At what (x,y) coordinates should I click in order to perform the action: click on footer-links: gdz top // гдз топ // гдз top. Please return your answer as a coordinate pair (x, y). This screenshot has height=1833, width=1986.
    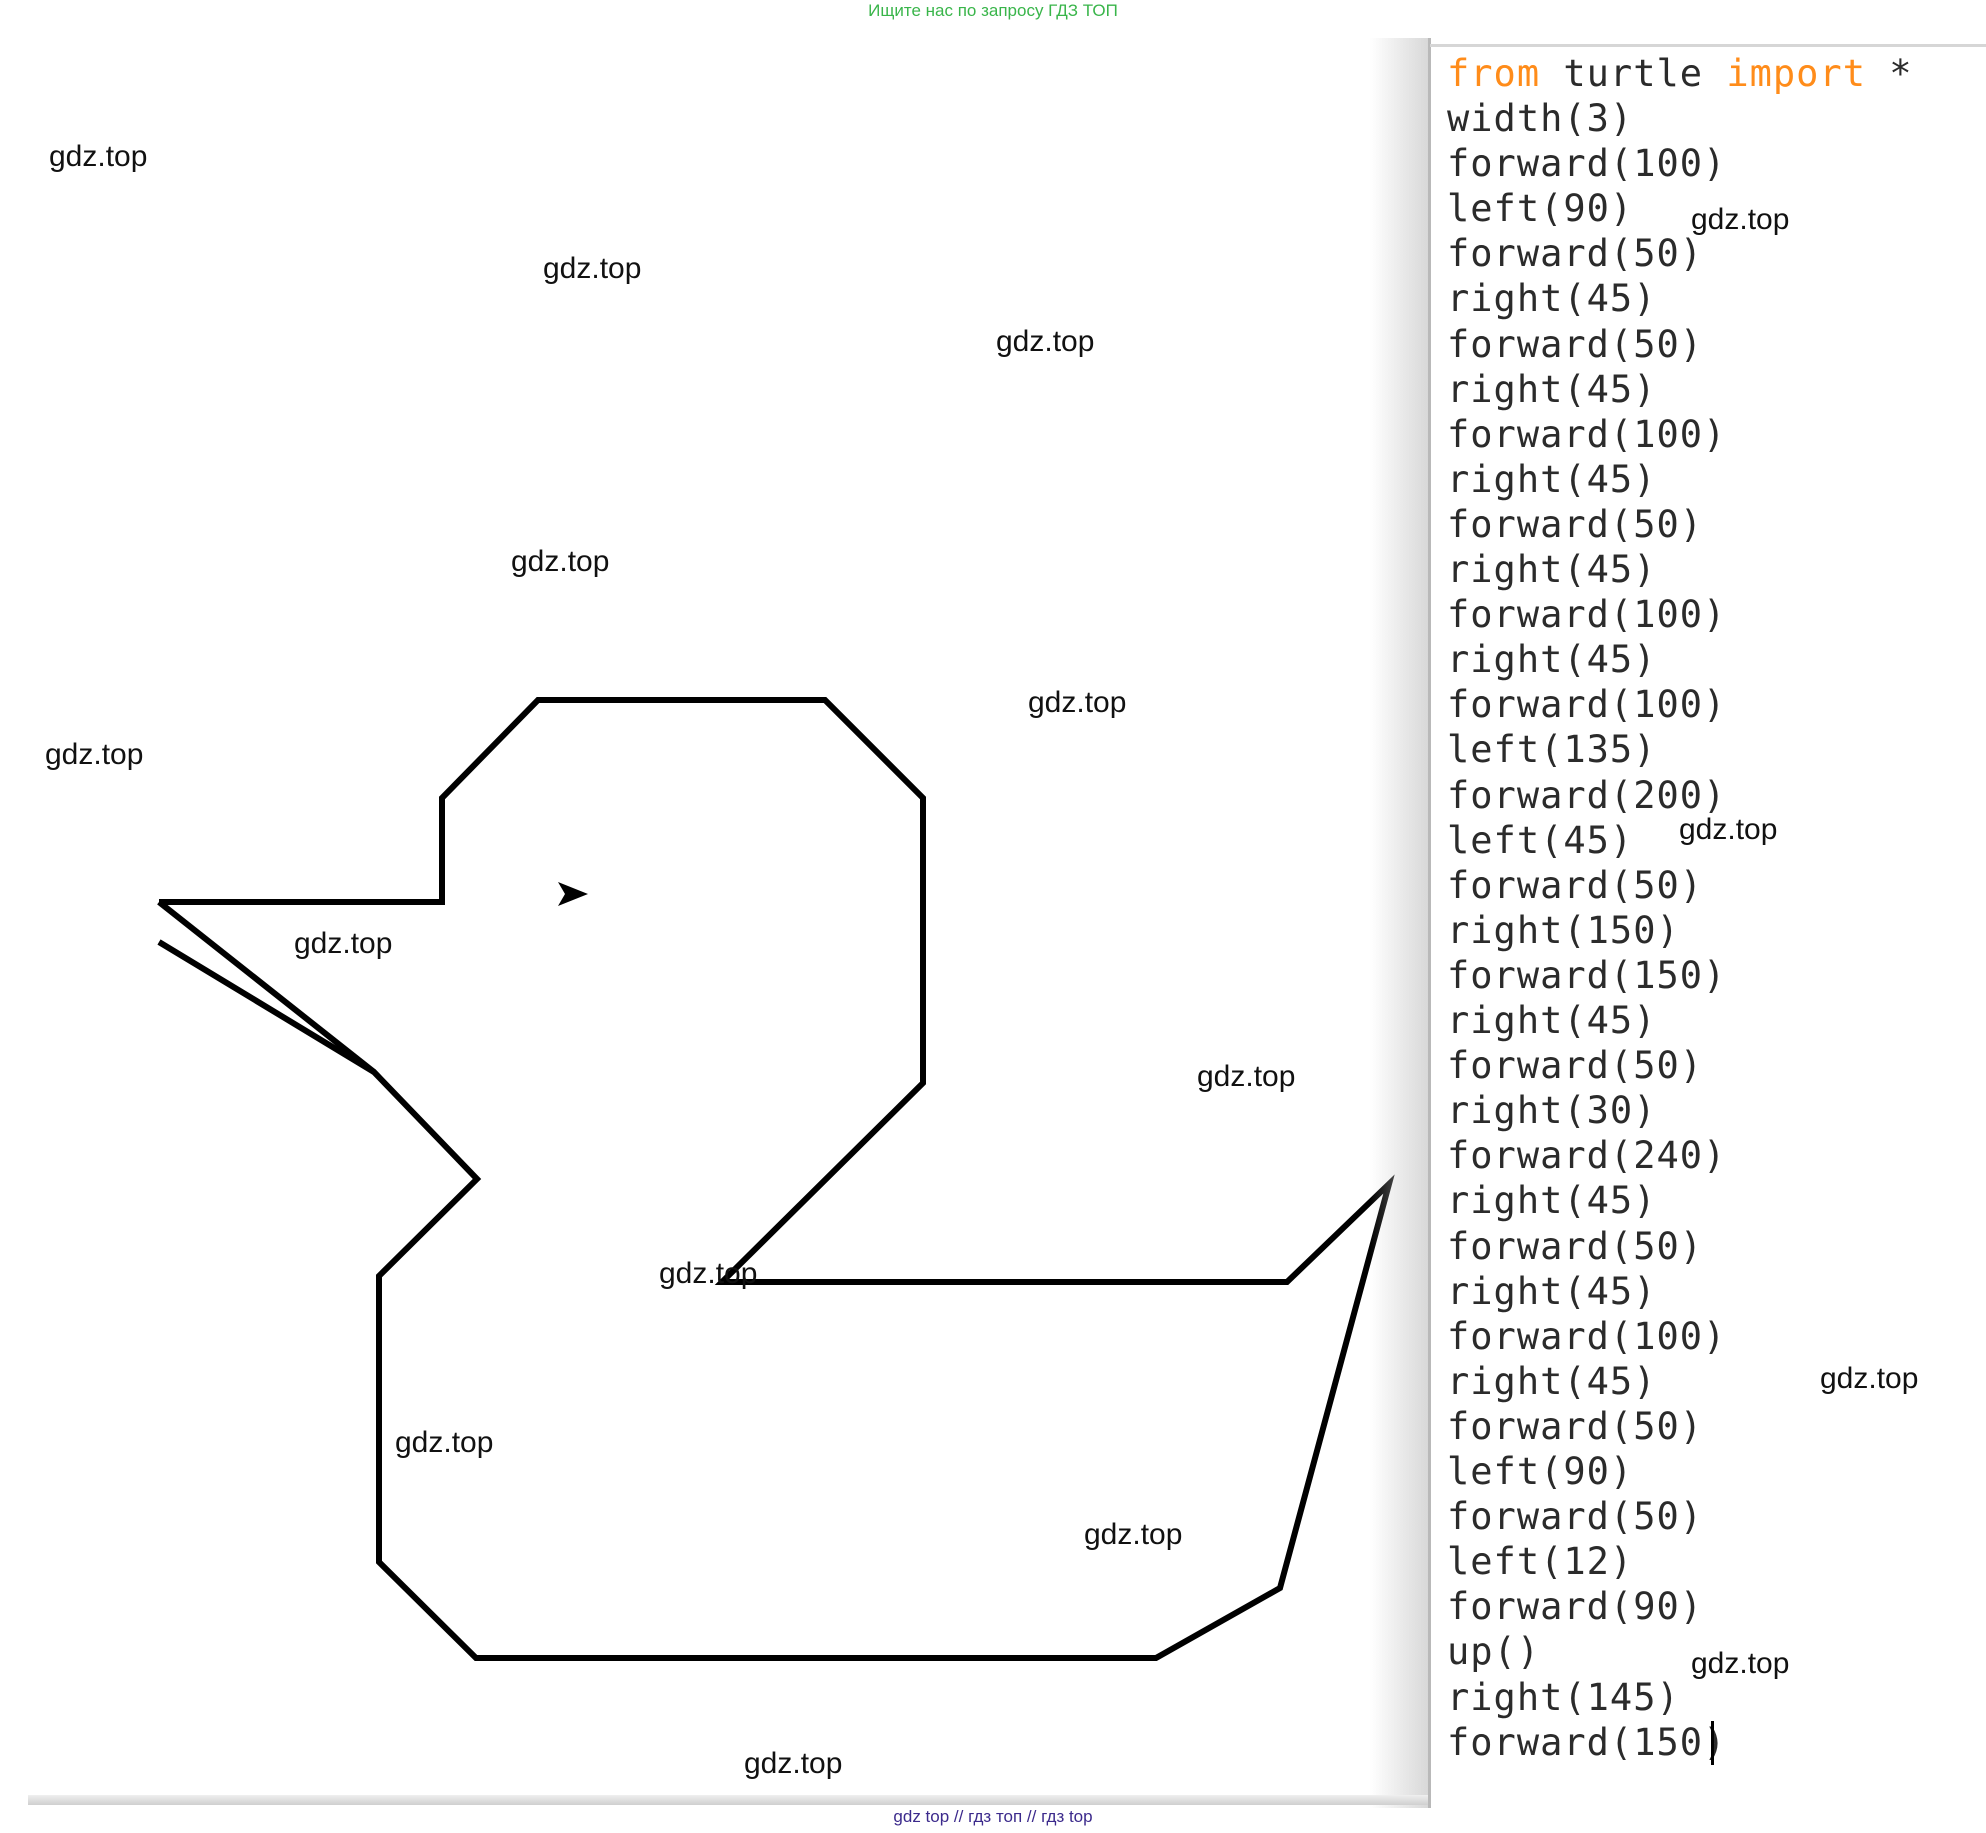
    Looking at the image, I should click on (993, 1819).